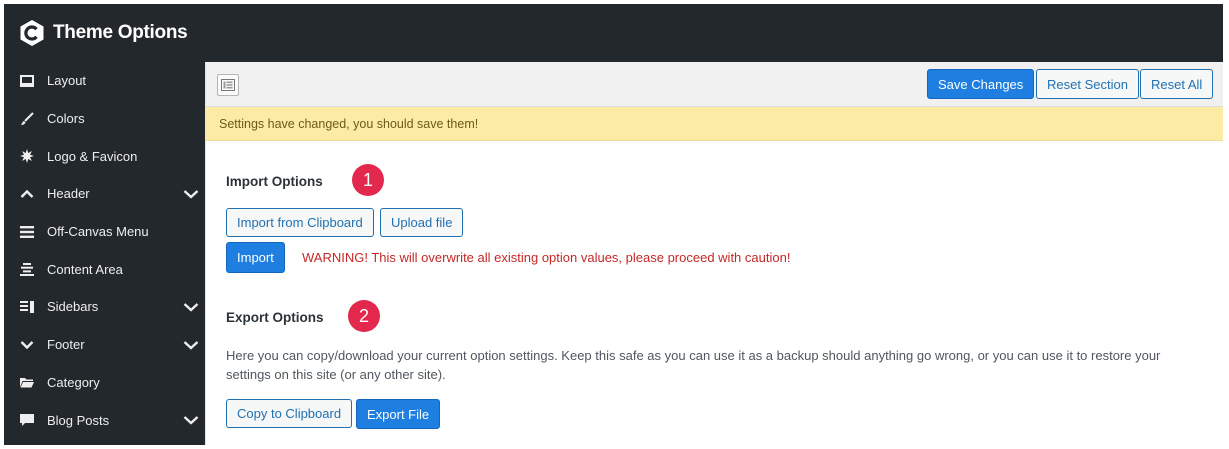 This screenshot has width=1229, height=449. What do you see at coordinates (92, 156) in the screenshot?
I see `sidebar-item-label: Logo & Favicon` at bounding box center [92, 156].